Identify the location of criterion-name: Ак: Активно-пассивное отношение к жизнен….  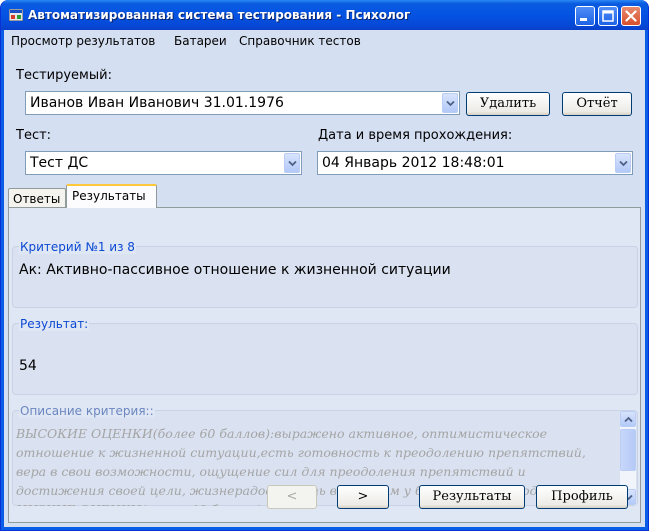
(235, 270).